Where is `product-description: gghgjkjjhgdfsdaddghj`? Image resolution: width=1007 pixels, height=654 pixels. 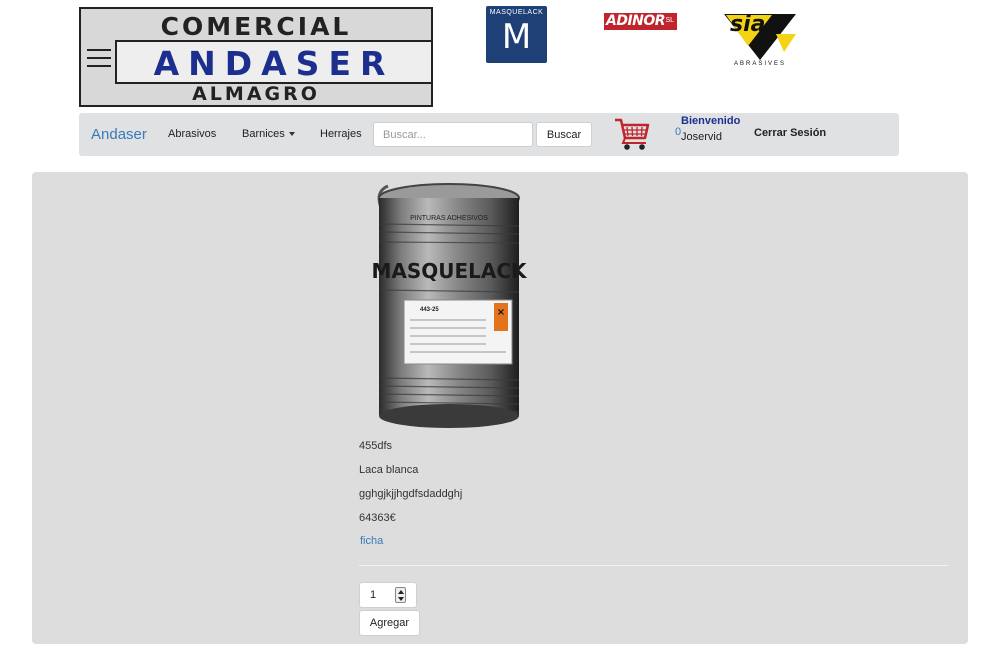
product-description: gghgjkjjhgdfsdaddghj is located at coordinates (411, 494).